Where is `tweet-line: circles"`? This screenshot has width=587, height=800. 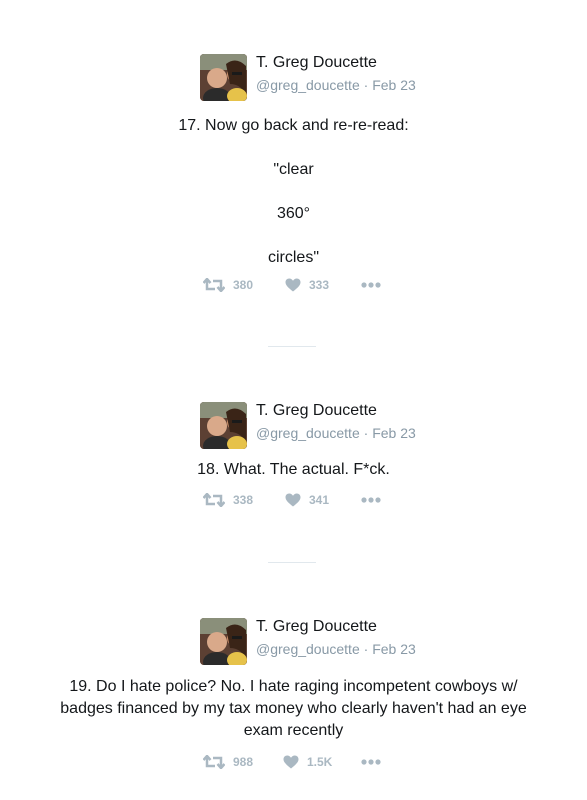 tweet-line: circles" is located at coordinates (293, 257).